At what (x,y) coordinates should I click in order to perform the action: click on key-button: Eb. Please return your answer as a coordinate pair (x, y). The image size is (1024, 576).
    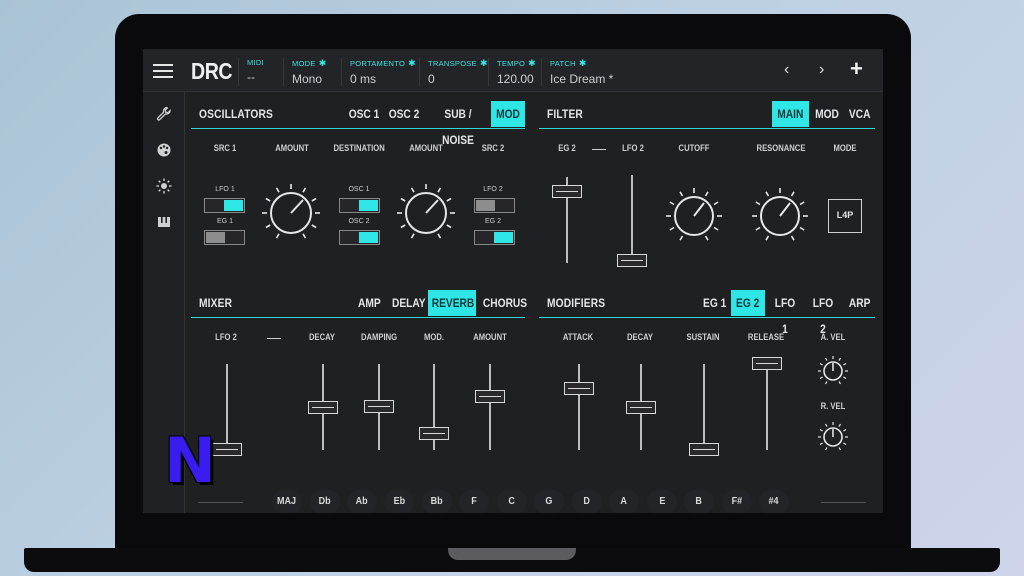
    Looking at the image, I should click on (399, 501).